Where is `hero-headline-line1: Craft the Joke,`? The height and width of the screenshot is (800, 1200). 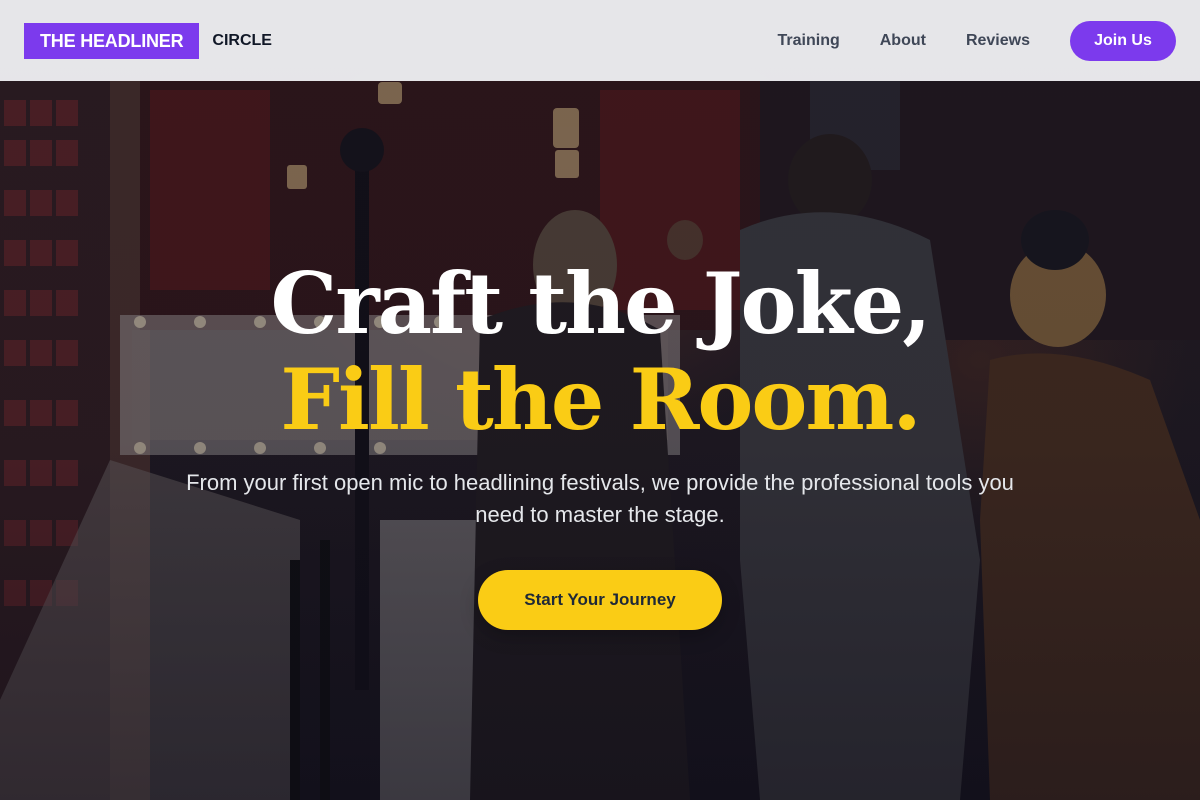
hero-headline-line1: Craft the Joke, is located at coordinates (601, 303).